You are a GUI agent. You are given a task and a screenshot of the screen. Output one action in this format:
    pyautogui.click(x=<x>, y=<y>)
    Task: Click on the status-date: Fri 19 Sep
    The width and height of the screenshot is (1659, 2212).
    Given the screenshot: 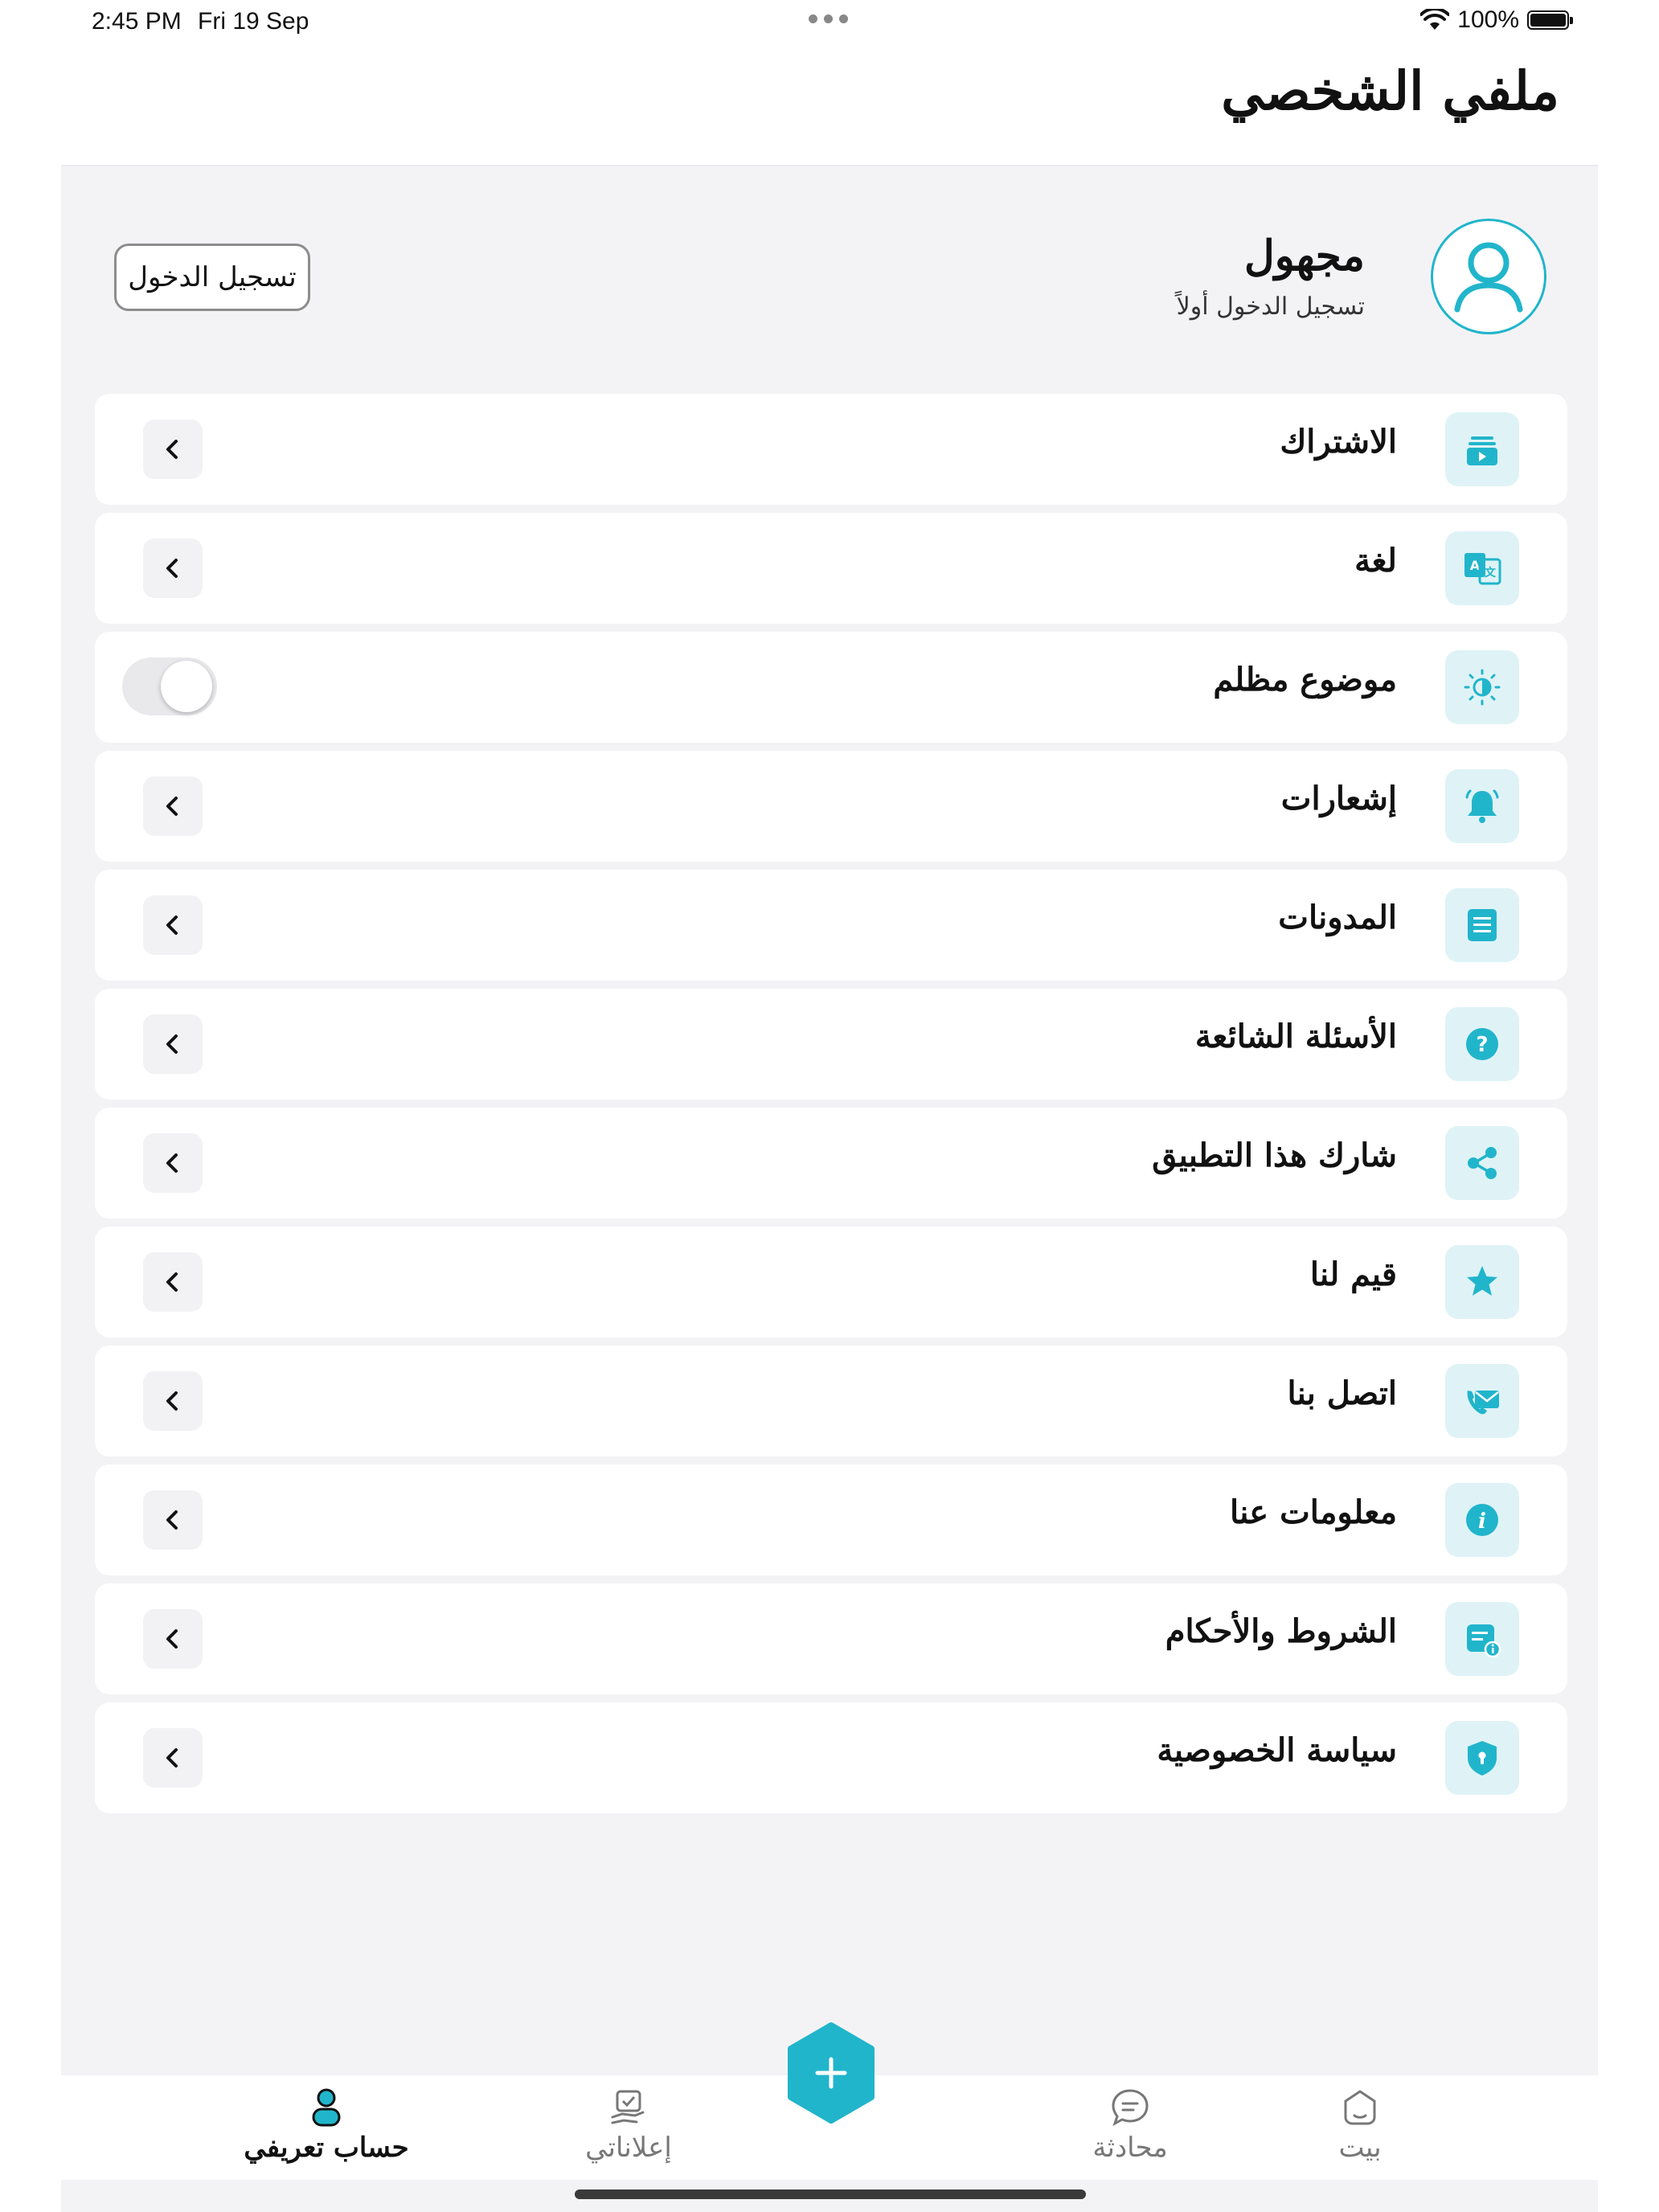 What is the action you would take?
    pyautogui.click(x=253, y=21)
    